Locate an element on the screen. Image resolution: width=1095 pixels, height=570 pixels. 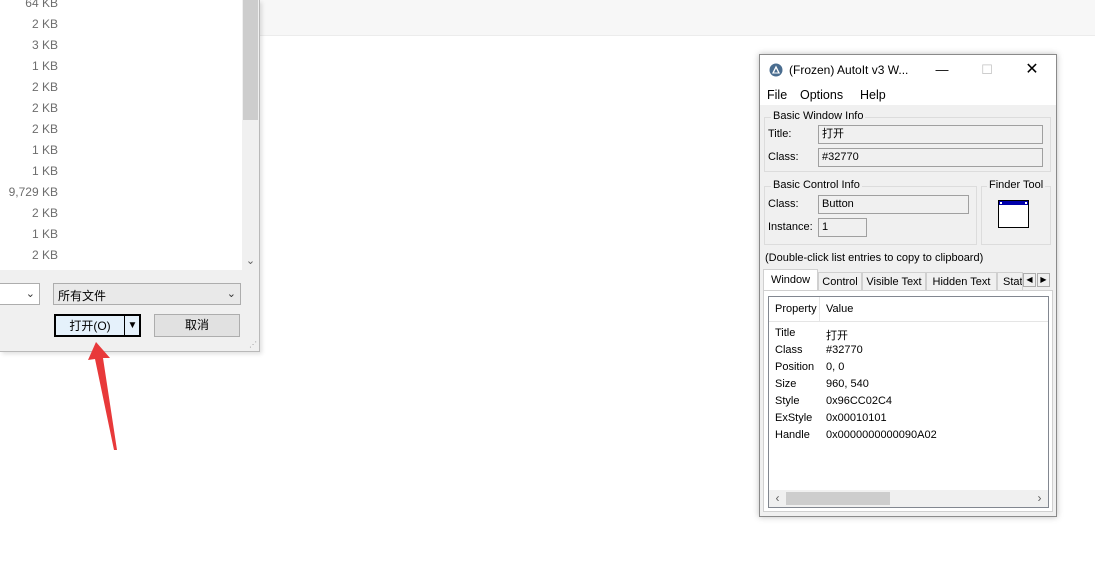
annotation-arrow-shape is located at coordinates (102, 396).